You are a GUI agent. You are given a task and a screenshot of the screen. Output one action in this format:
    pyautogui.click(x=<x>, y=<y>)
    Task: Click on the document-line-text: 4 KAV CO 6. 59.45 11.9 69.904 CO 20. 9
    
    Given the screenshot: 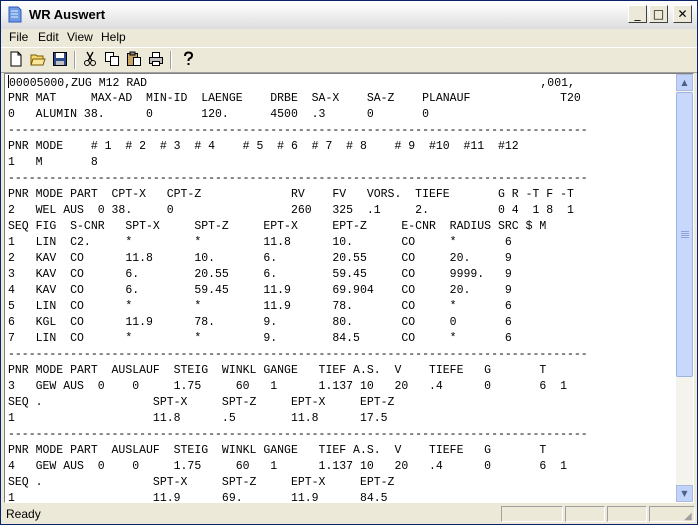 What is the action you would take?
    pyautogui.click(x=260, y=290)
    